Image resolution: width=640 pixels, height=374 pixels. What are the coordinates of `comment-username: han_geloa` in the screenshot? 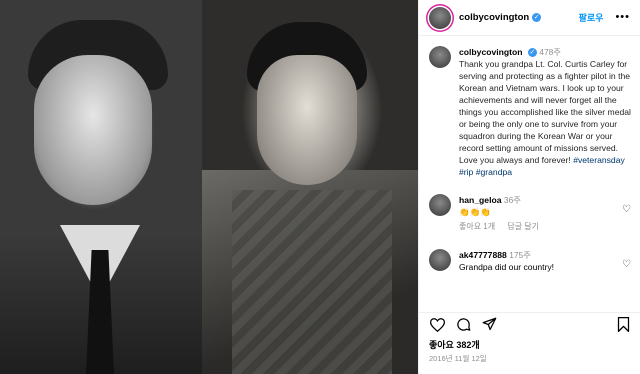 It's located at (480, 200).